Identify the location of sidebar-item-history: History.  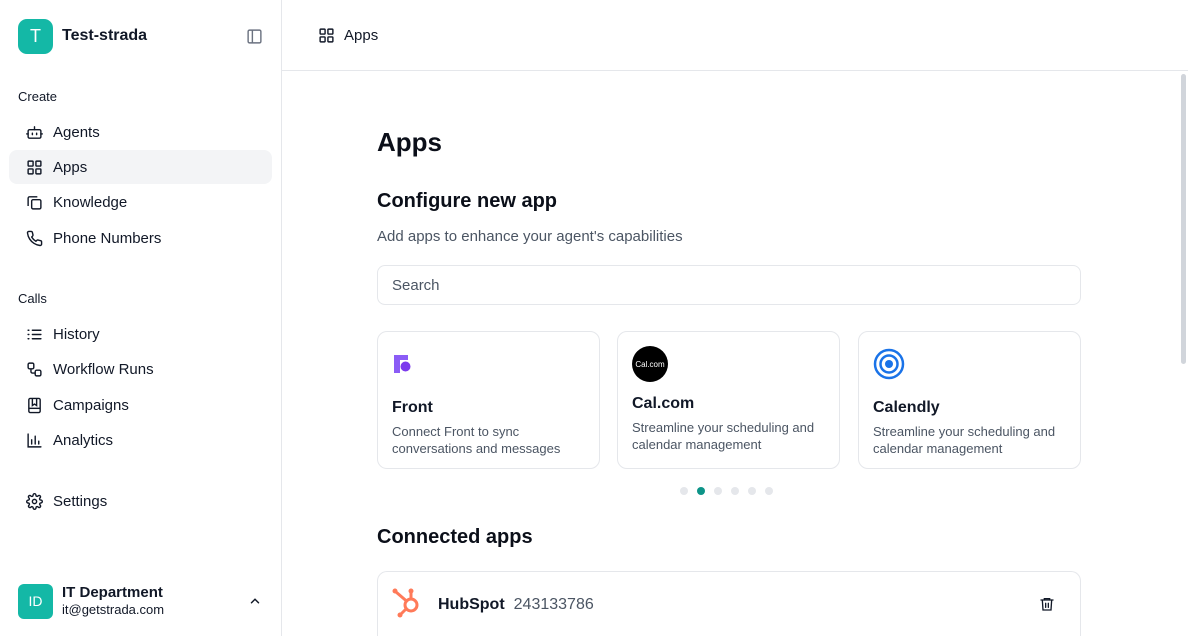
(140, 334).